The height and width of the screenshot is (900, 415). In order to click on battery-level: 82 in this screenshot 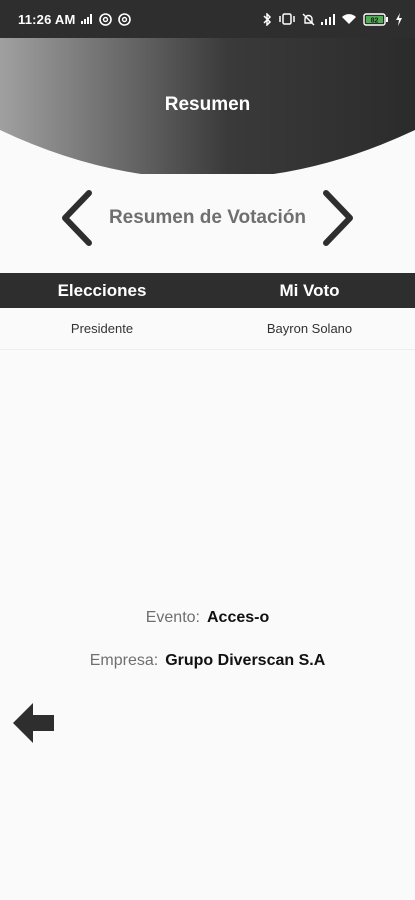, I will do `click(375, 20)`.